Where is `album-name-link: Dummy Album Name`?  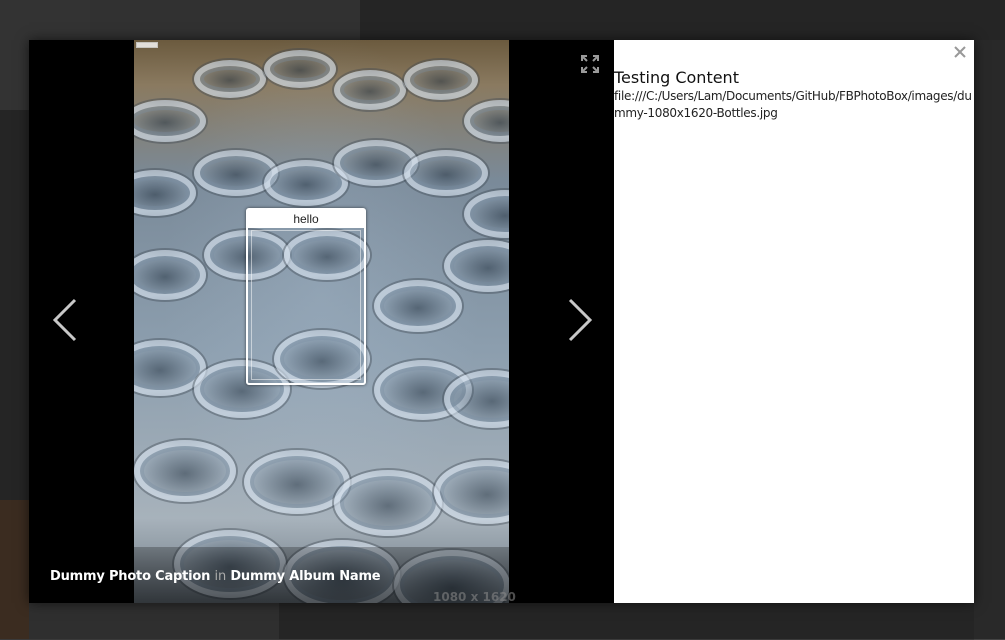
album-name-link: Dummy Album Name is located at coordinates (305, 576).